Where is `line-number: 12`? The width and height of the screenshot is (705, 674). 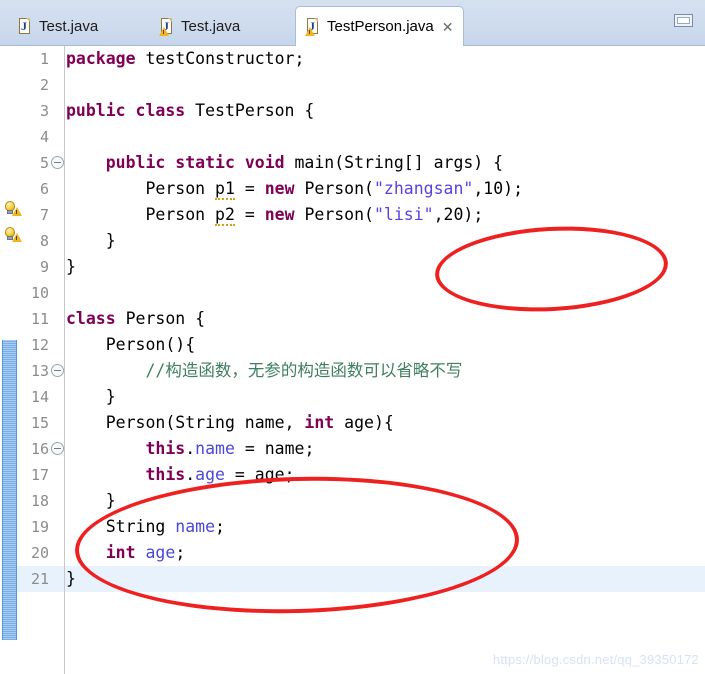
line-number: 12 is located at coordinates (39, 345).